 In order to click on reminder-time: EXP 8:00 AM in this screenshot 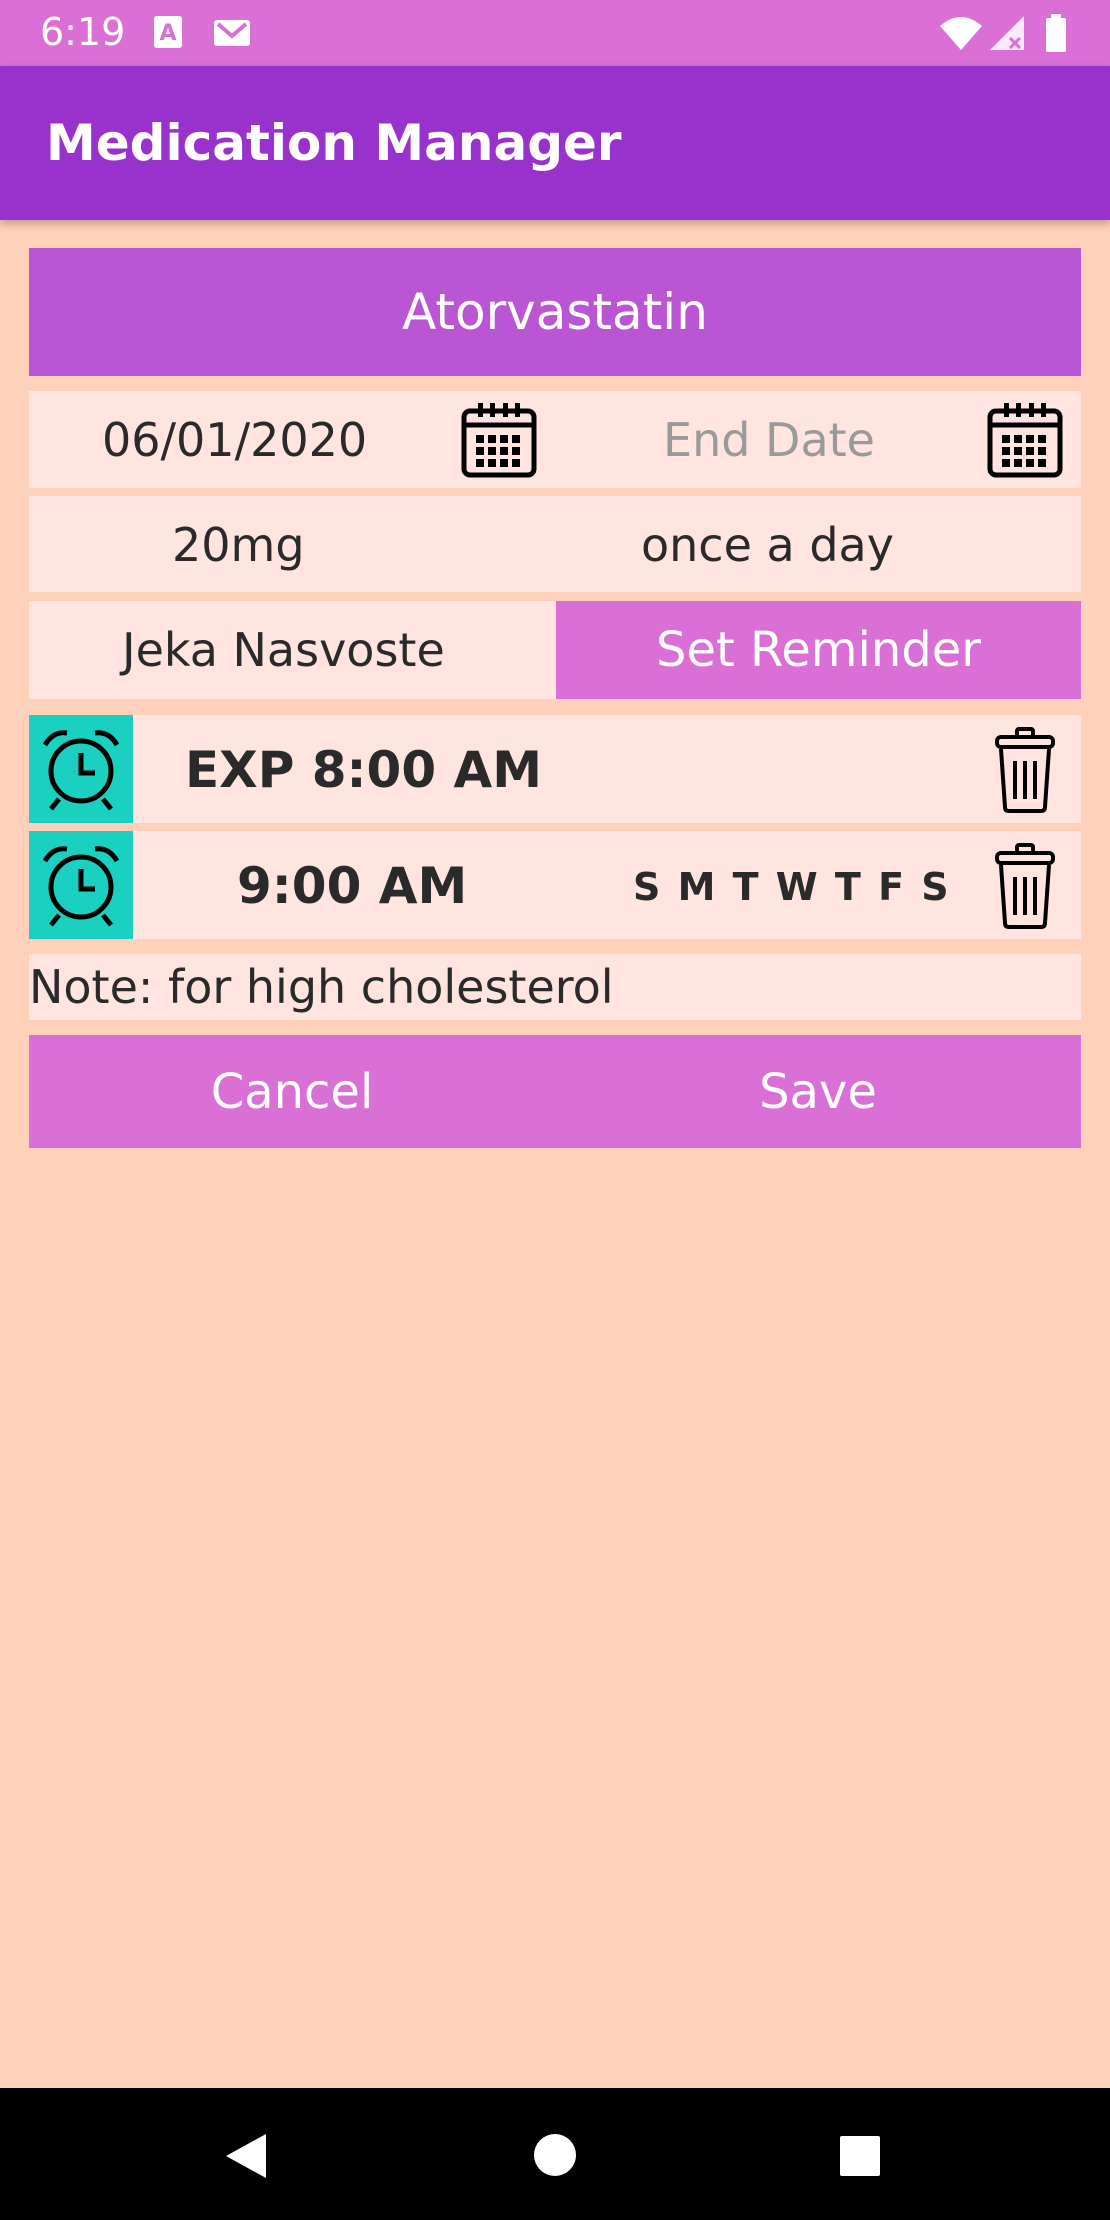, I will do `click(363, 770)`.